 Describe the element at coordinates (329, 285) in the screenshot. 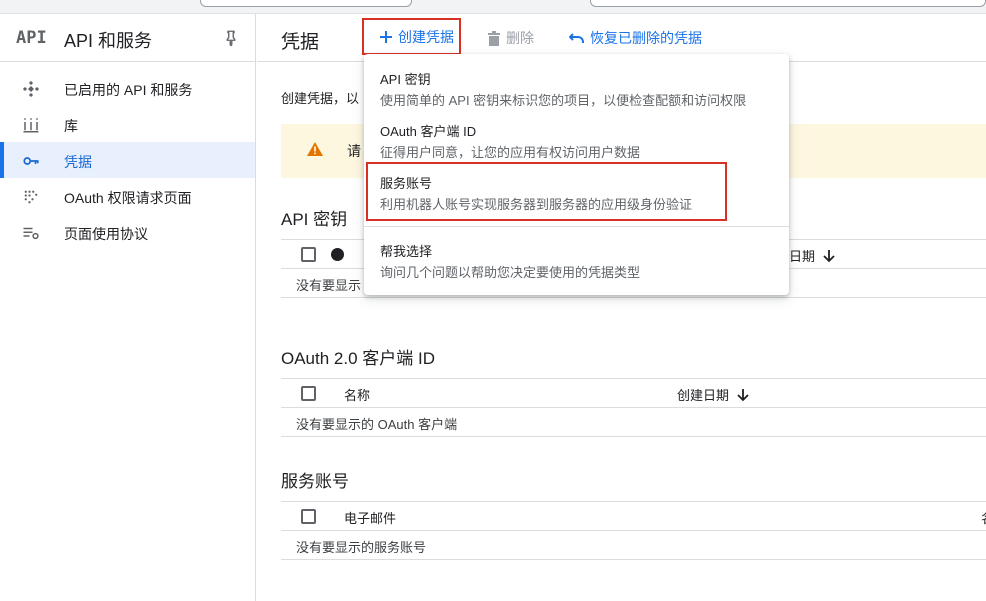

I see `empty-message: 没有要显示` at that location.